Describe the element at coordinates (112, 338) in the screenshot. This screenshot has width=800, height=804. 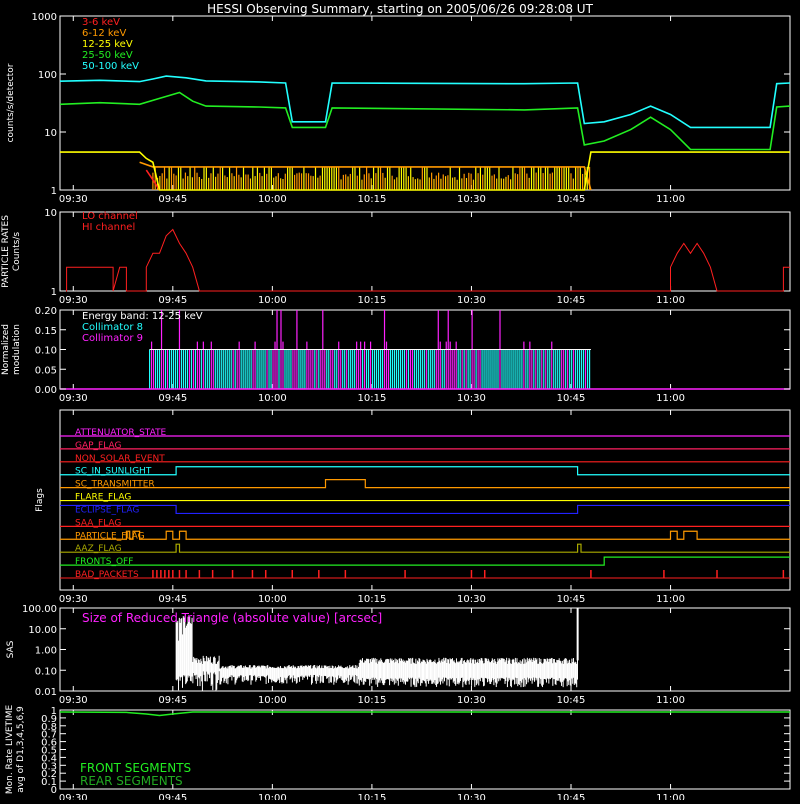
I see `legend-entry: Collimator 9` at that location.